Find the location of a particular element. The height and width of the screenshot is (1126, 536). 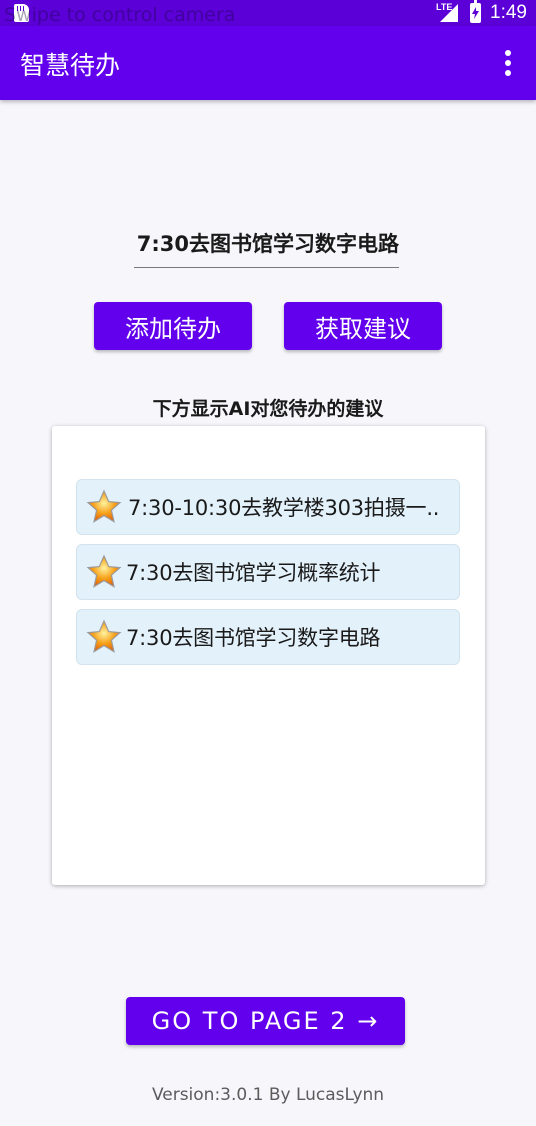

app-bar: 智慧待办 is located at coordinates (268, 63).